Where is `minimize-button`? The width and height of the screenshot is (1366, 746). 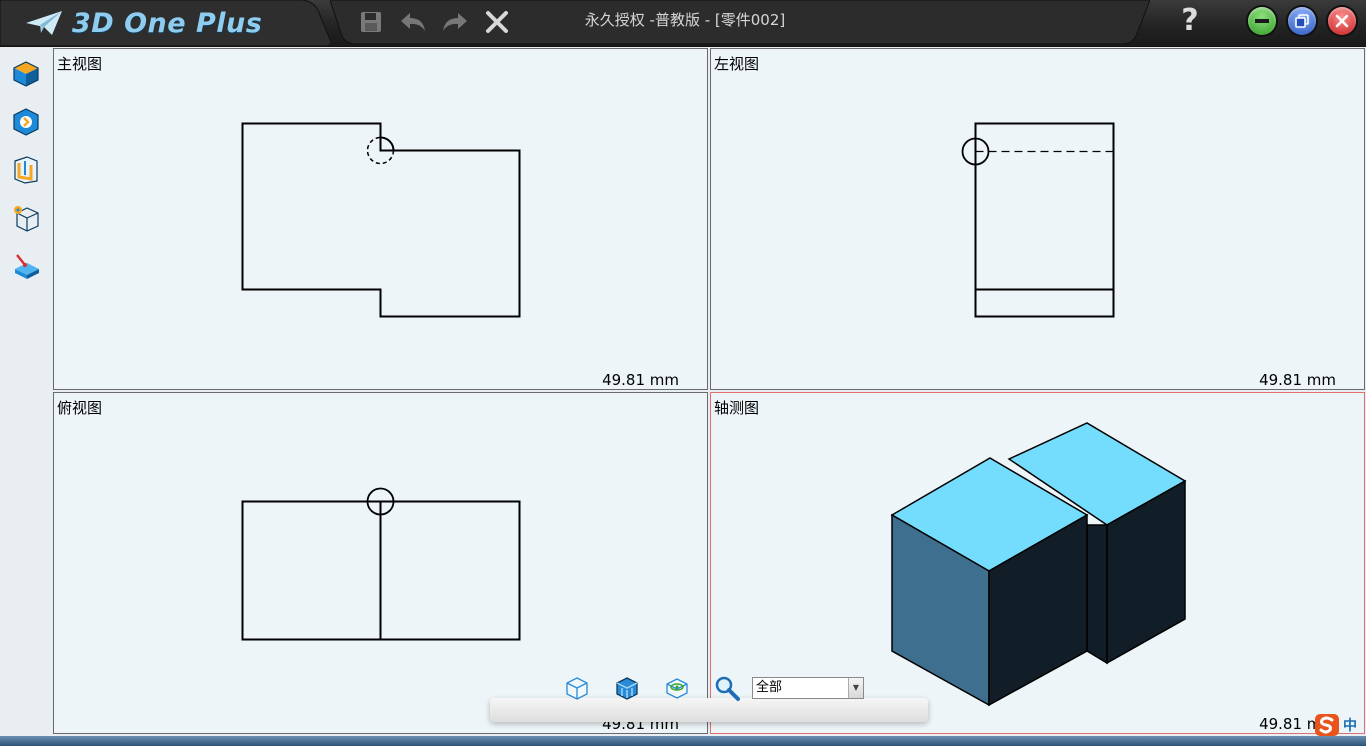 minimize-button is located at coordinates (1262, 21).